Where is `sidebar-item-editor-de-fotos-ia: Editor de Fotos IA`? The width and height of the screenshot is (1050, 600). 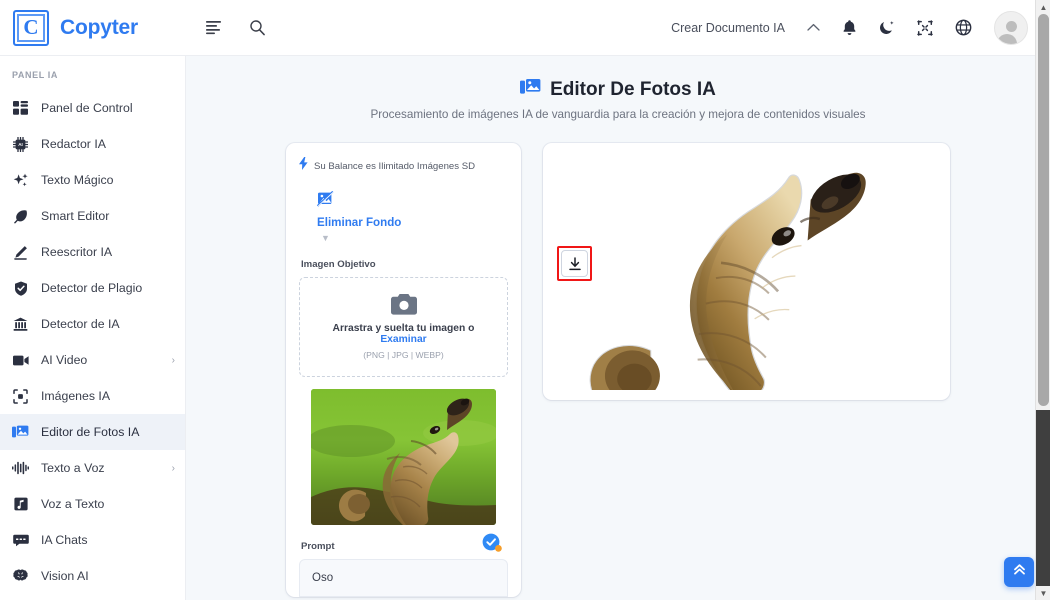 sidebar-item-editor-de-fotos-ia: Editor de Fotos IA is located at coordinates (92, 432).